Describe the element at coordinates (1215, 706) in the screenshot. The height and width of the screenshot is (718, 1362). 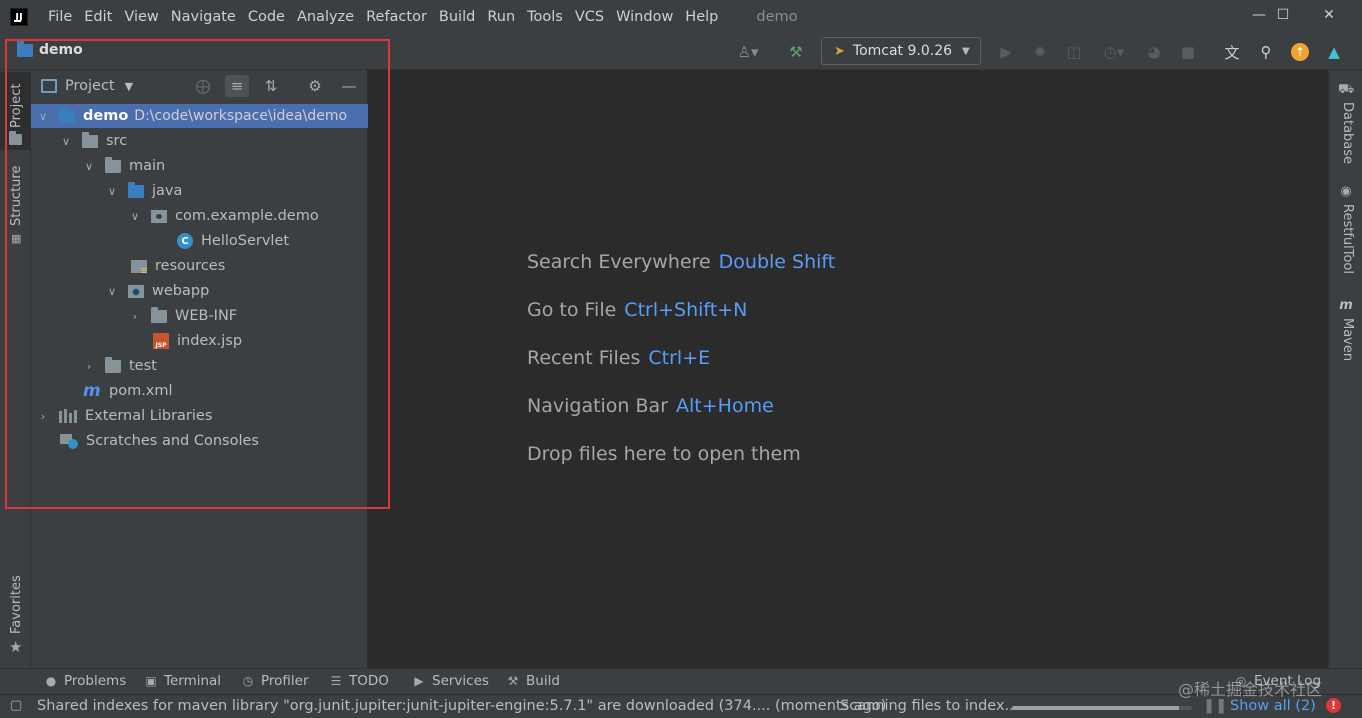
I see `pause-icon: ❚❚` at that location.